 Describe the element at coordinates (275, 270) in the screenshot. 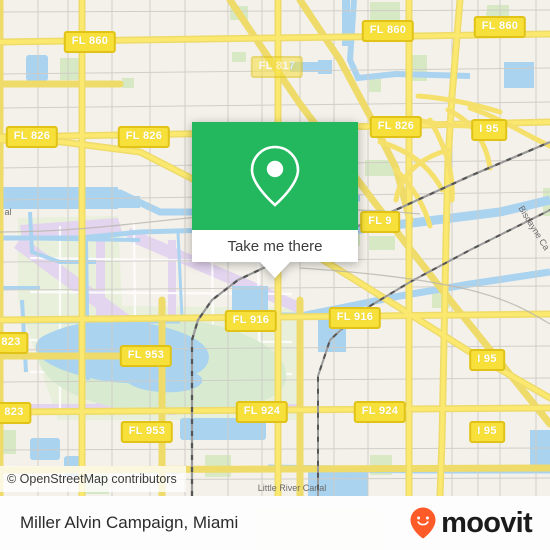

I see `callout-pointer` at that location.